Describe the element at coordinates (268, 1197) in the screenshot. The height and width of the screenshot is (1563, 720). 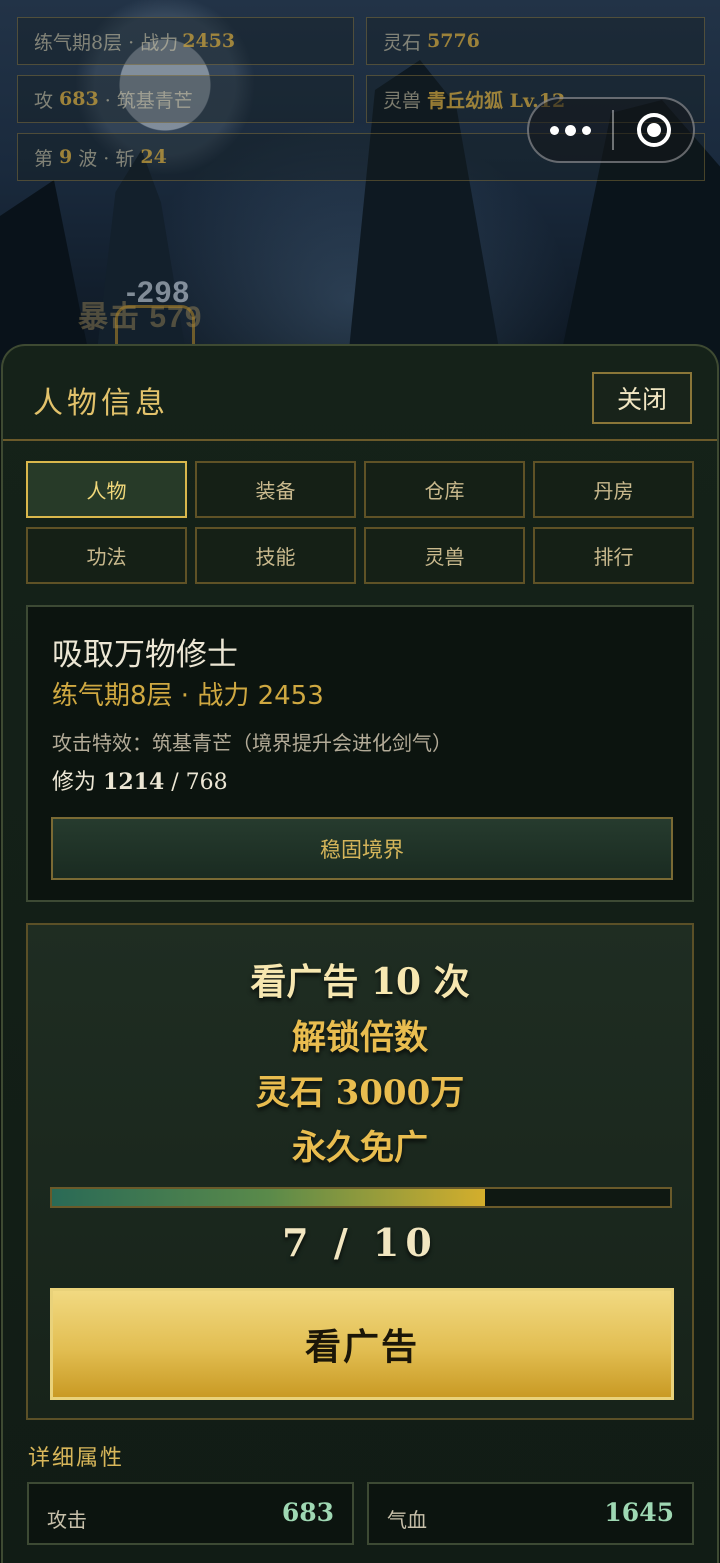
I see `ad-progress-fill` at that location.